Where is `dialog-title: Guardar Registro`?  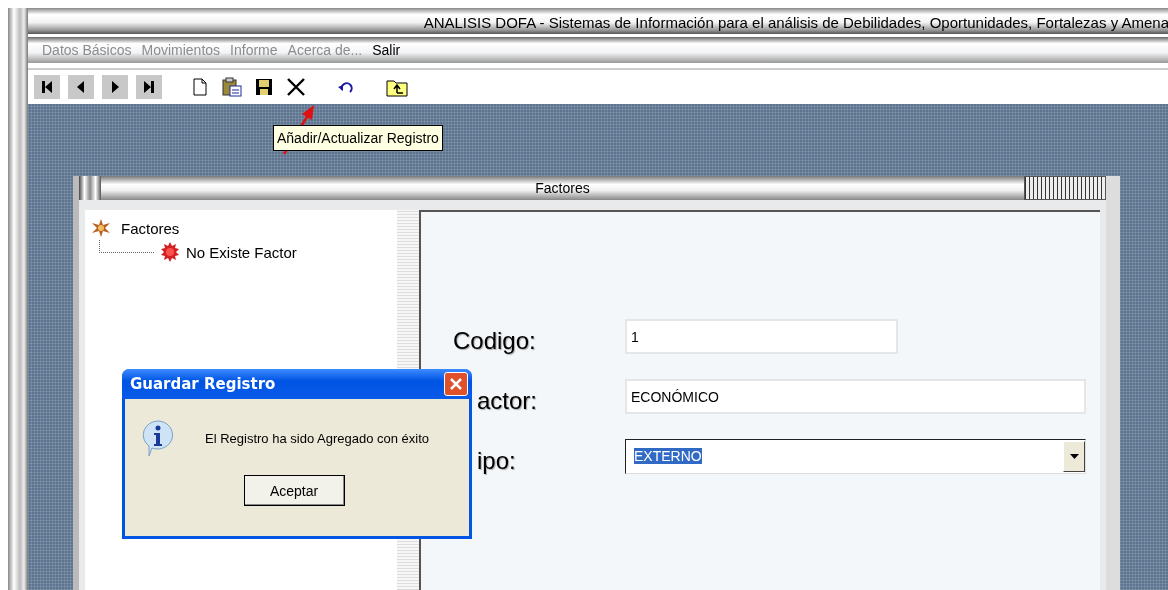 dialog-title: Guardar Registro is located at coordinates (203, 384).